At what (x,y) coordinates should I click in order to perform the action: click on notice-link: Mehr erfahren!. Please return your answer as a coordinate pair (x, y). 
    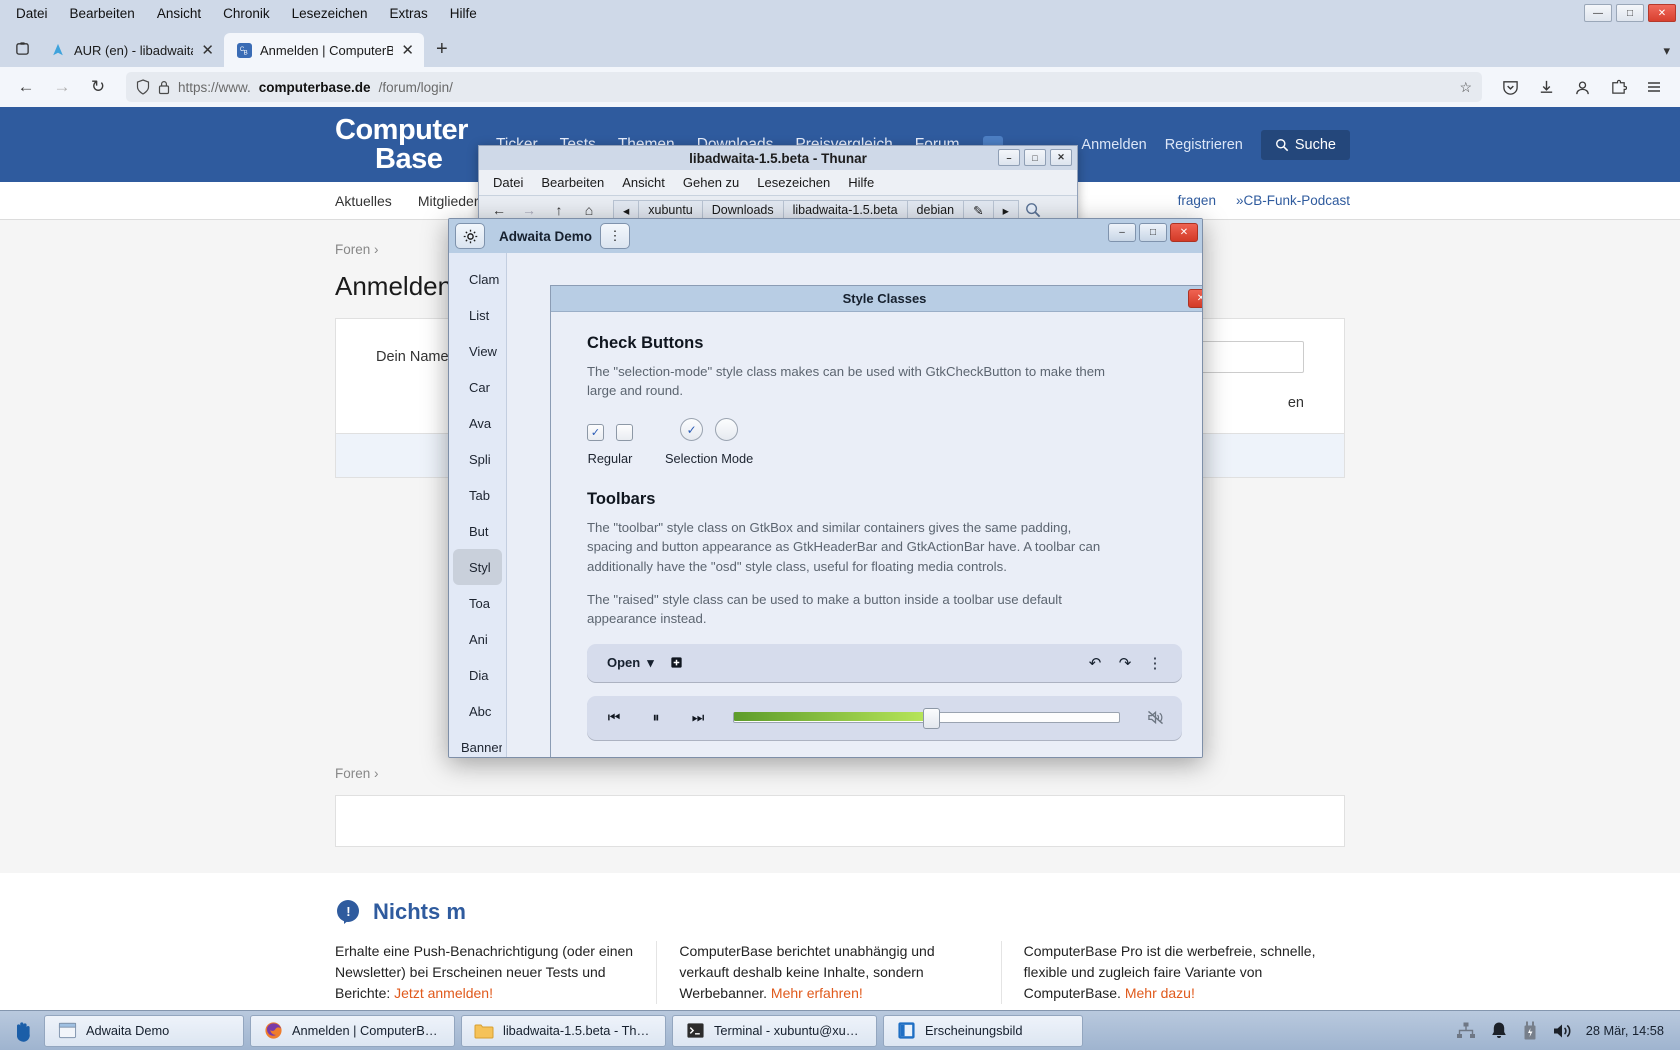
    Looking at the image, I should click on (817, 993).